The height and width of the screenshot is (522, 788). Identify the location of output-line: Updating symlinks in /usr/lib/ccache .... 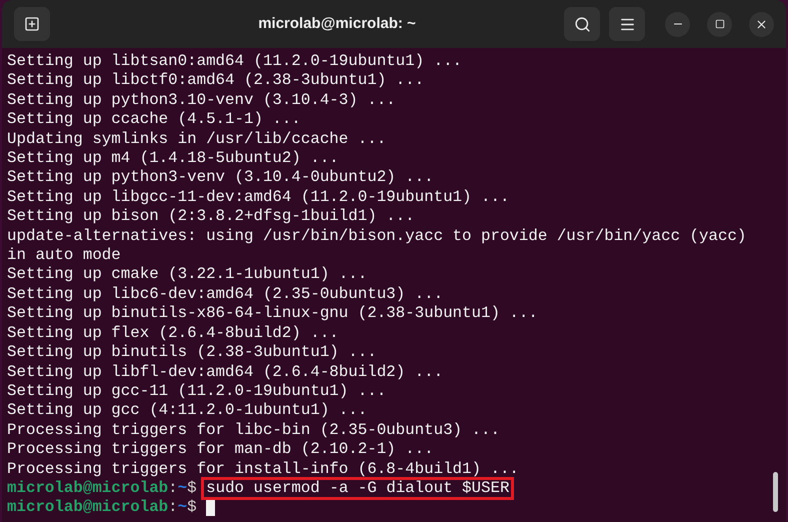
(196, 140).